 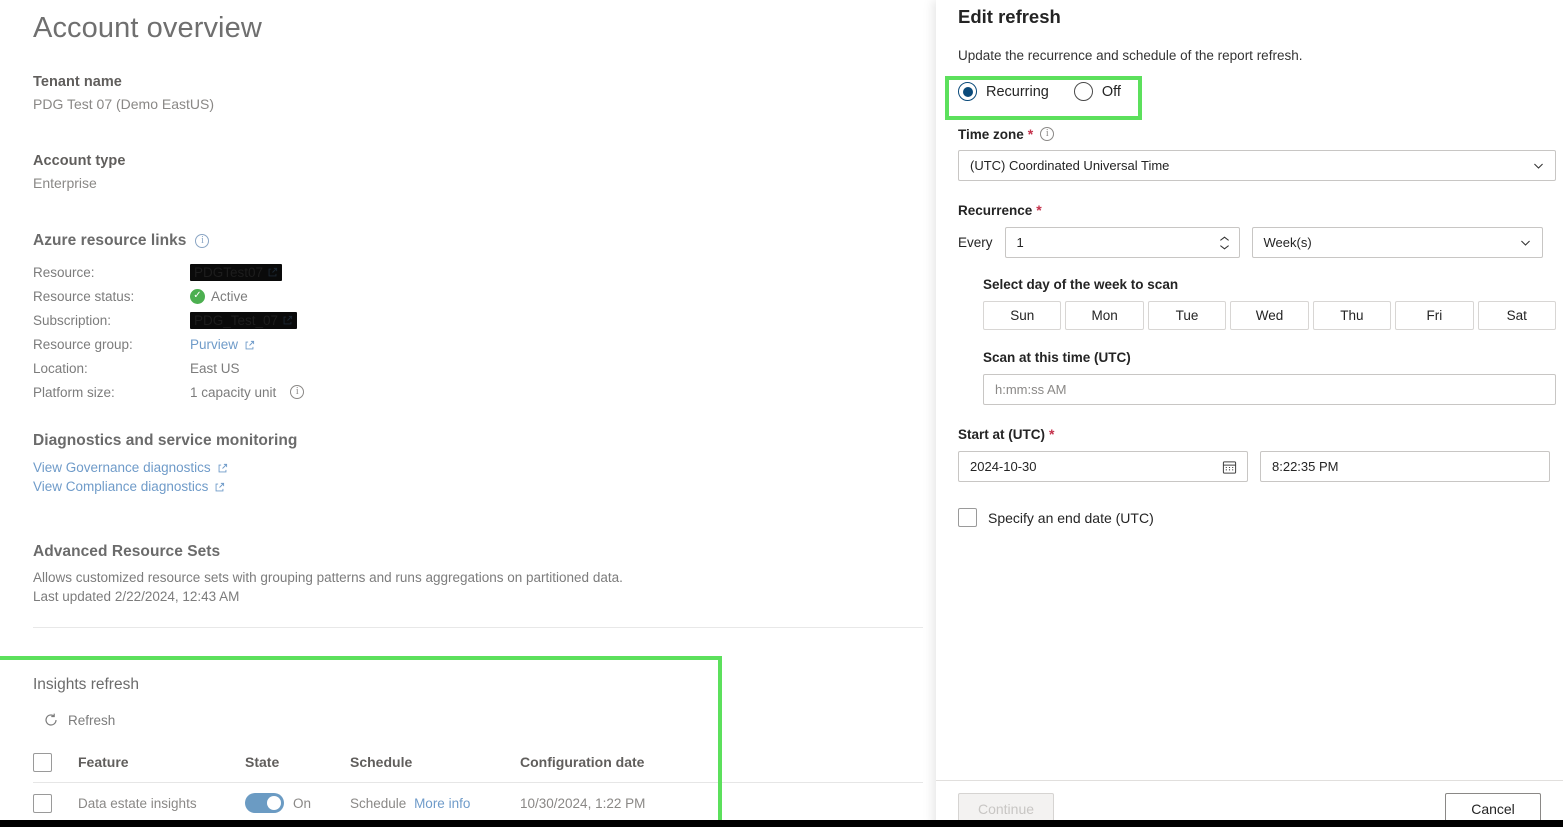 I want to click on recurrence-unit-select: Week(s), so click(x=1397, y=242).